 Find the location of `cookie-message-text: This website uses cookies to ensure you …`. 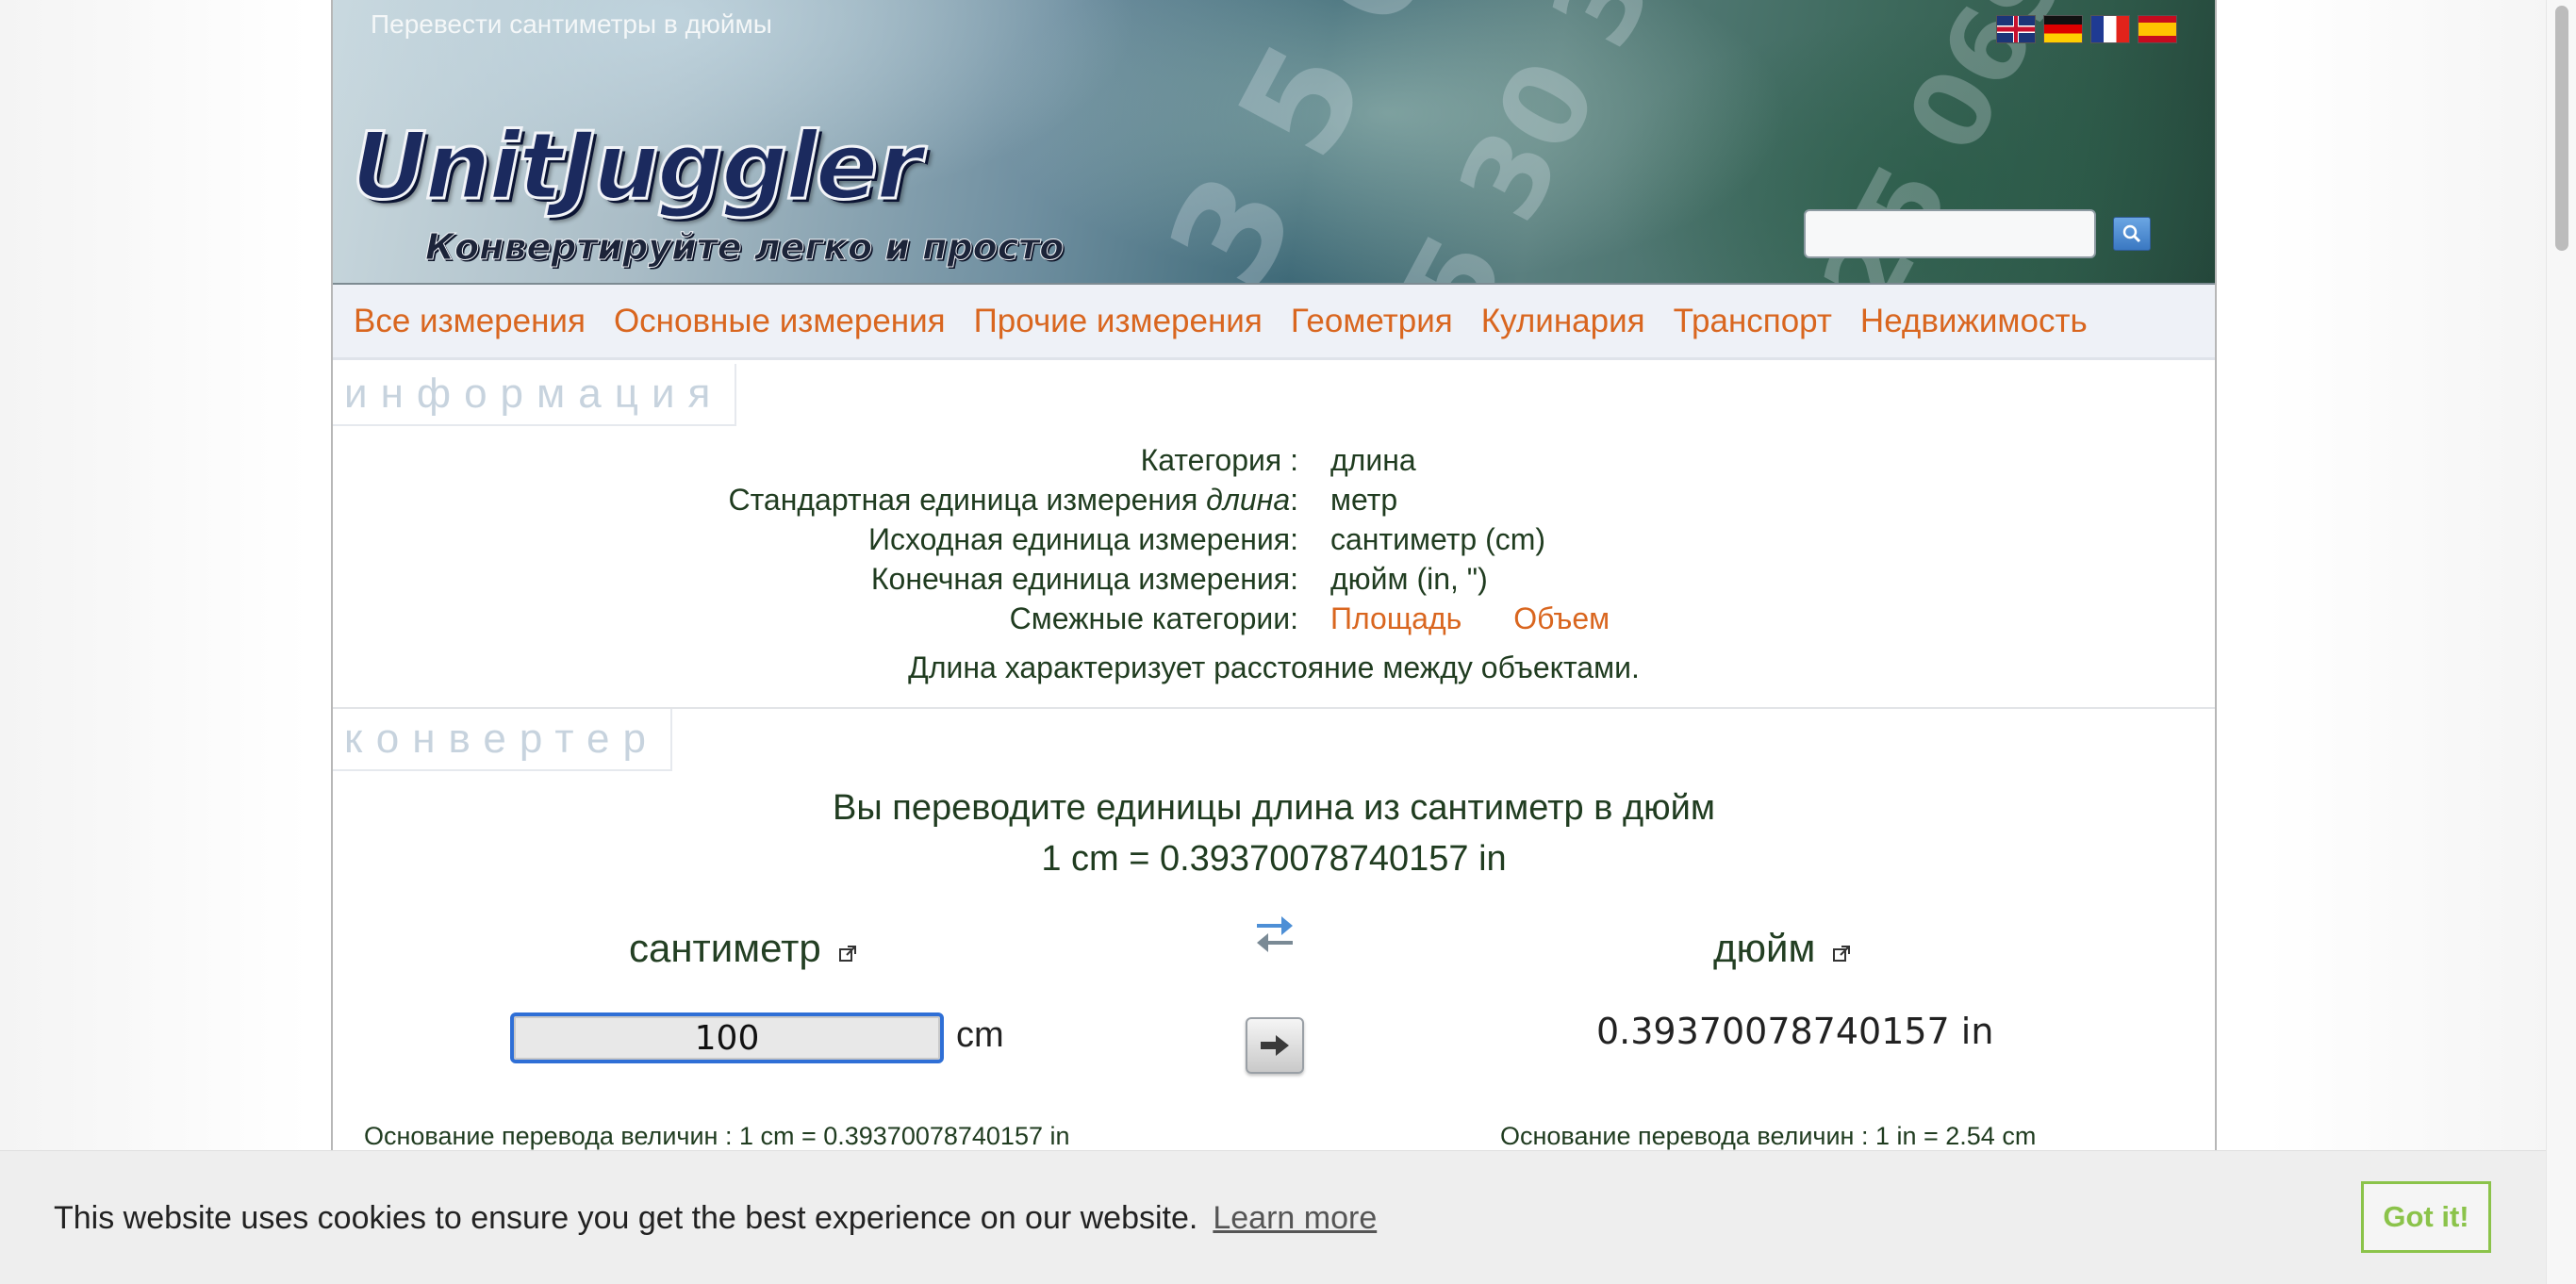

cookie-message-text: This website uses cookies to ensure you … is located at coordinates (626, 1218).